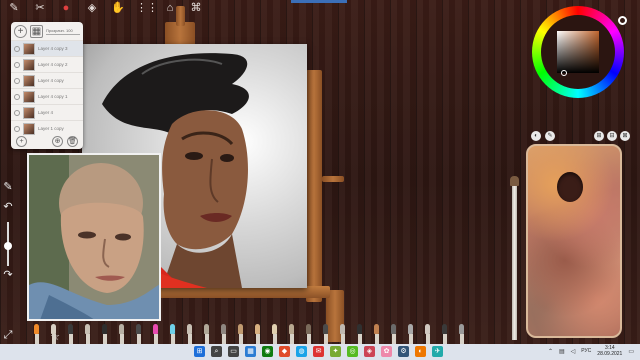 This screenshot has width=640, height=360. Describe the element at coordinates (573, 351) in the screenshot. I see `volume-icon: ◁` at that location.